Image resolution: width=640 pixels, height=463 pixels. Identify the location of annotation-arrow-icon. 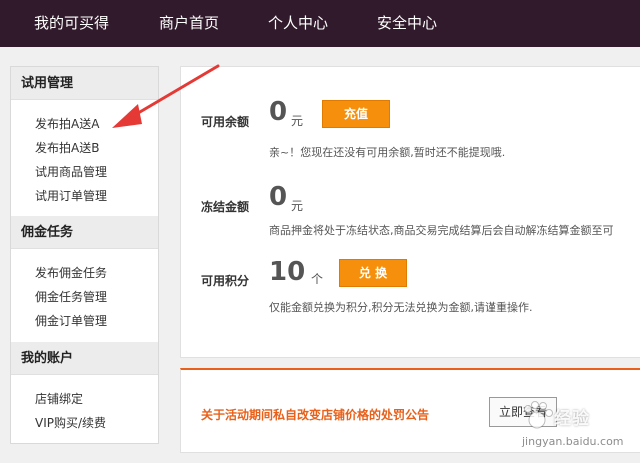
(166, 96).